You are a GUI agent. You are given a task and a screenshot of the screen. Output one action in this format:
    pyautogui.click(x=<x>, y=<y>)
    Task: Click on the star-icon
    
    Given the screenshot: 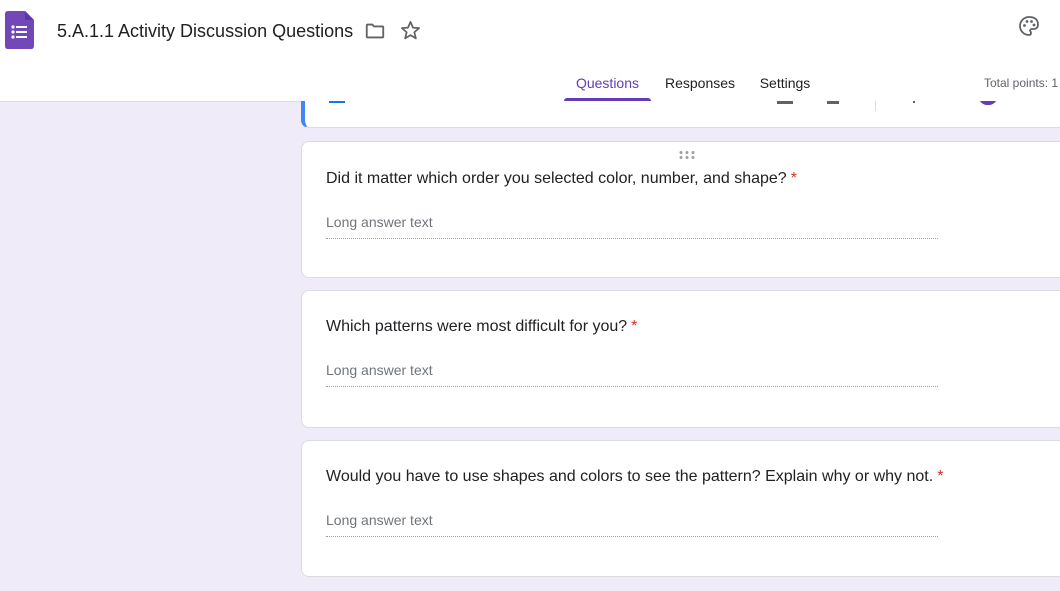 What is the action you would take?
    pyautogui.click(x=410, y=30)
    